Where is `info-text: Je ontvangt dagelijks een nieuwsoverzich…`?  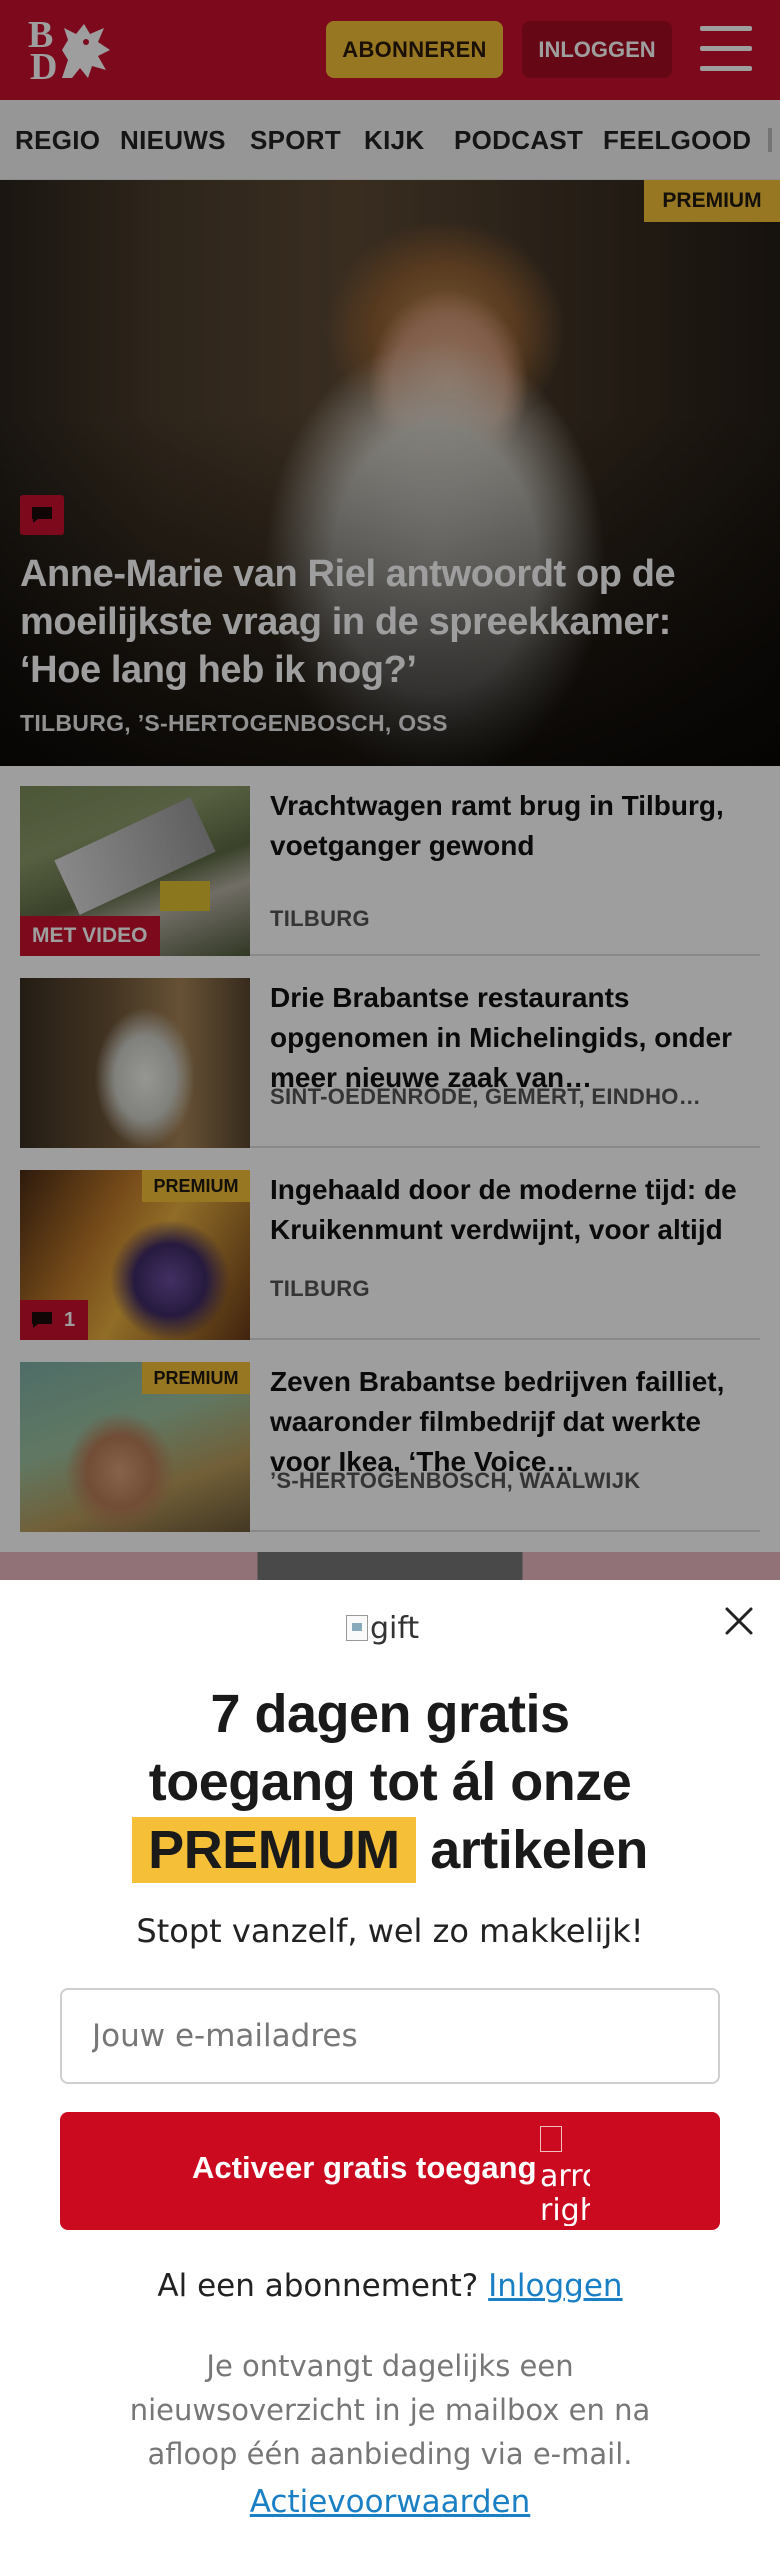
info-text: Je ontvangt dagelijks een nieuwsoverzich… is located at coordinates (390, 2410).